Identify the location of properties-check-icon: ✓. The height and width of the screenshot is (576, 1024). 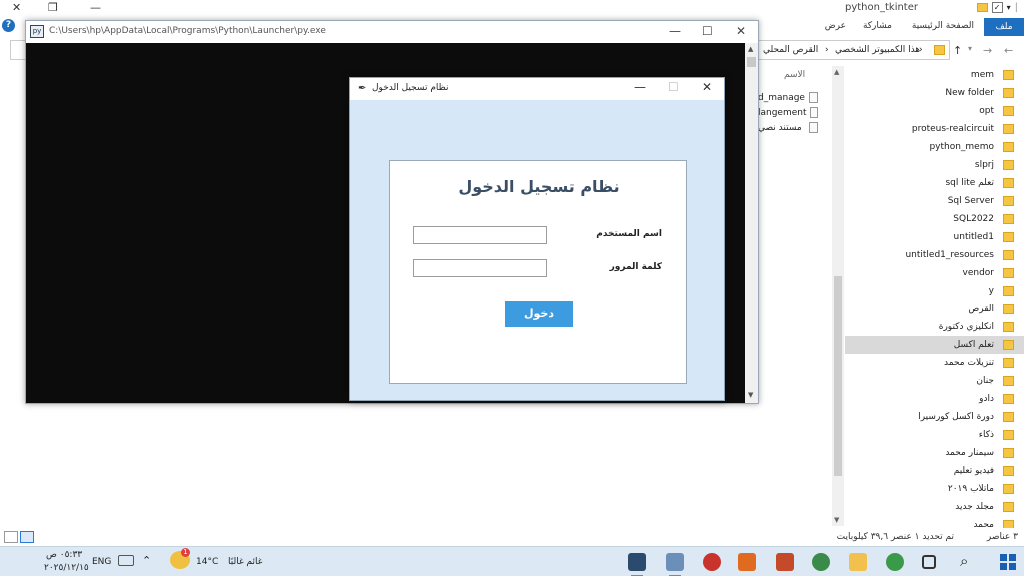
(997, 7).